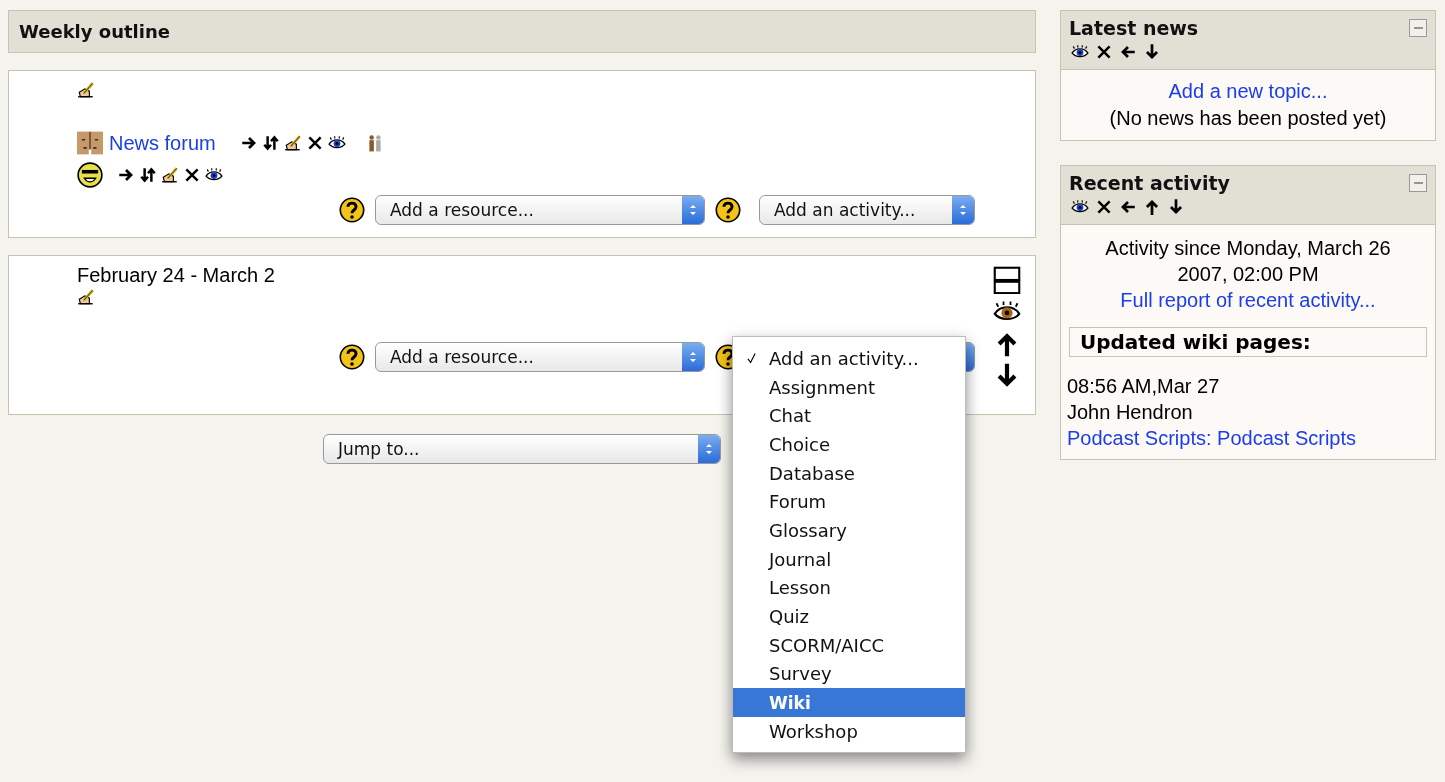 Image resolution: width=1445 pixels, height=782 pixels. What do you see at coordinates (1211, 438) in the screenshot?
I see `wiki-page-link: Podcast Scripts` at bounding box center [1211, 438].